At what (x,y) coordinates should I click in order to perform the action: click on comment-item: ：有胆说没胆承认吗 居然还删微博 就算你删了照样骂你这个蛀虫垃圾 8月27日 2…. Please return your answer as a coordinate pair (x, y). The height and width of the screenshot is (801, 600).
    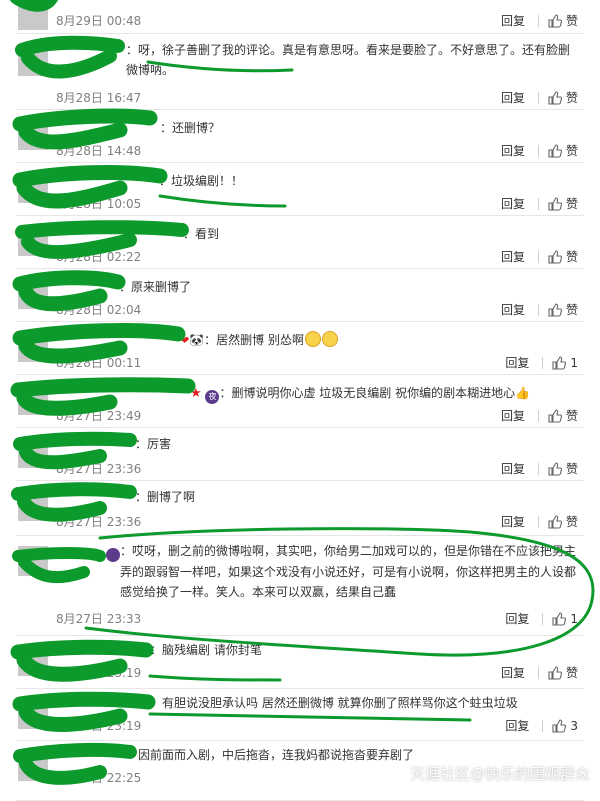
    Looking at the image, I should click on (300, 715).